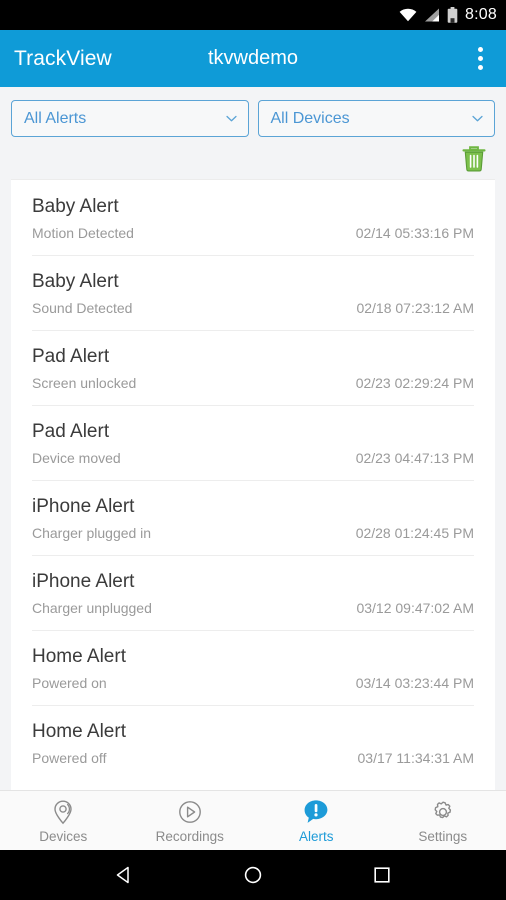 Image resolution: width=506 pixels, height=900 pixels. I want to click on home-circle-icon, so click(253, 875).